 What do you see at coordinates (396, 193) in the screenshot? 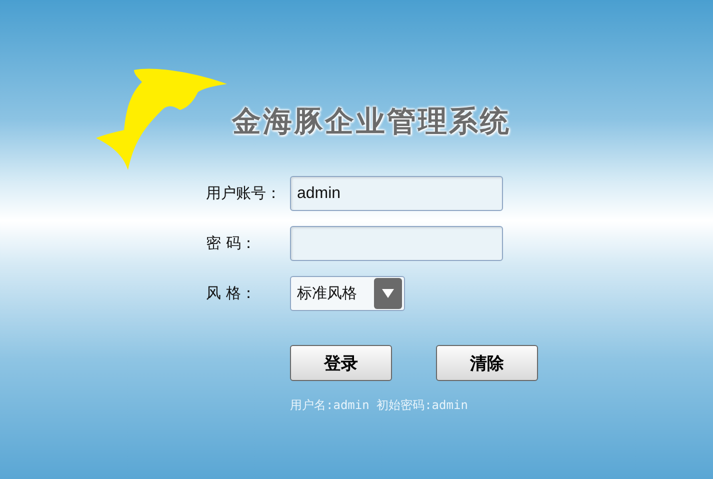
I see `username-field: admin` at bounding box center [396, 193].